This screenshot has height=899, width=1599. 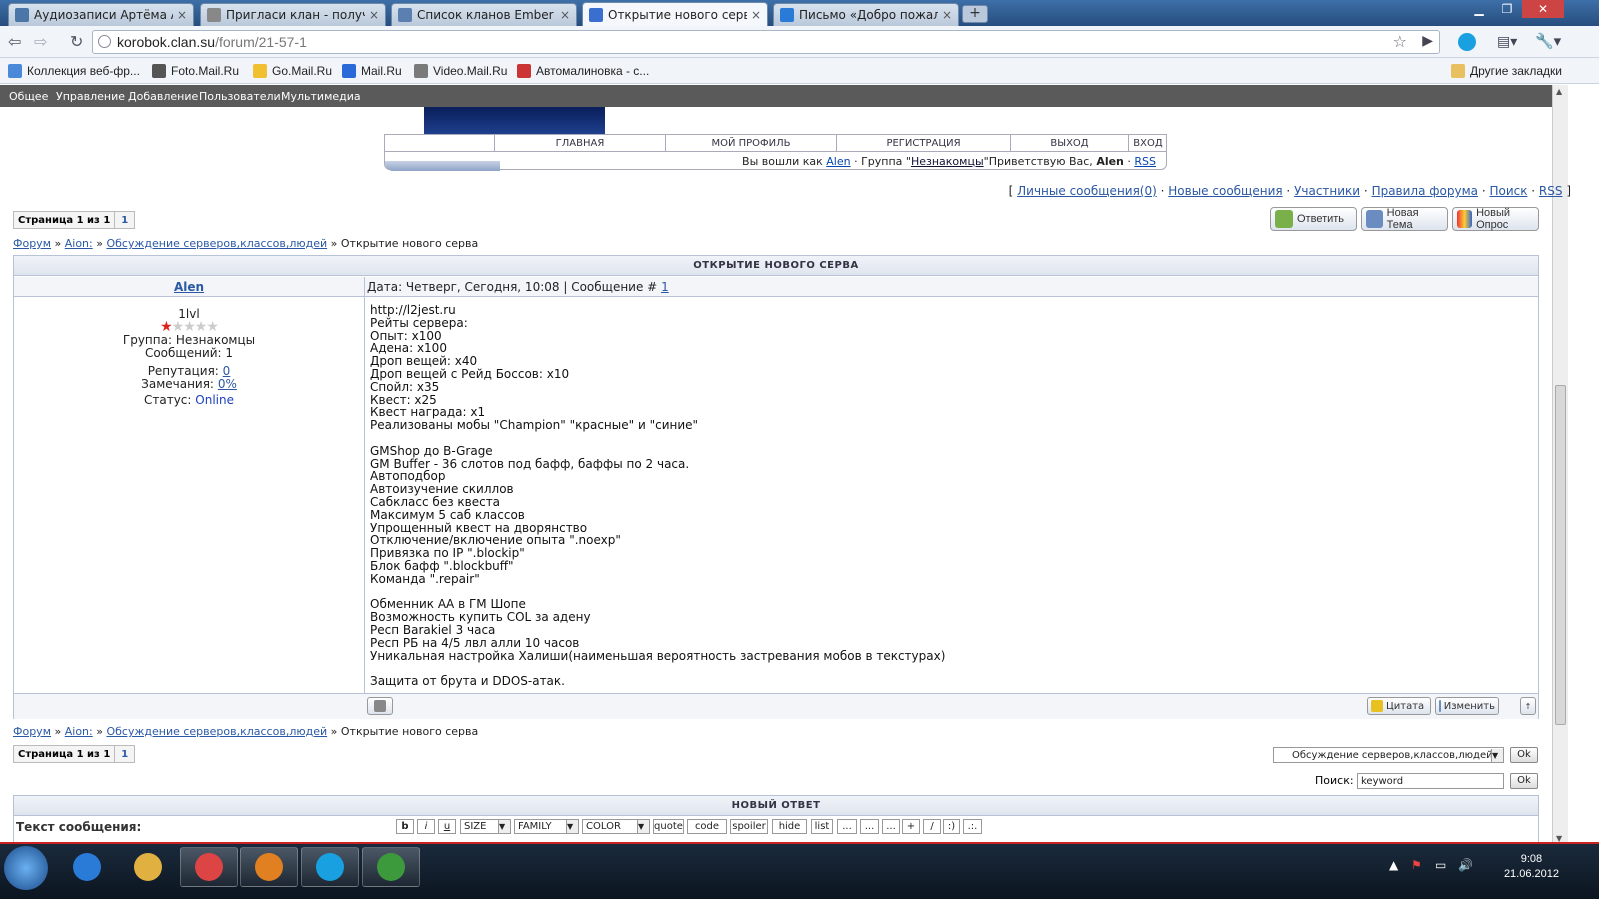 I want to click on tray-arrow-icon: ▲, so click(x=1393, y=865).